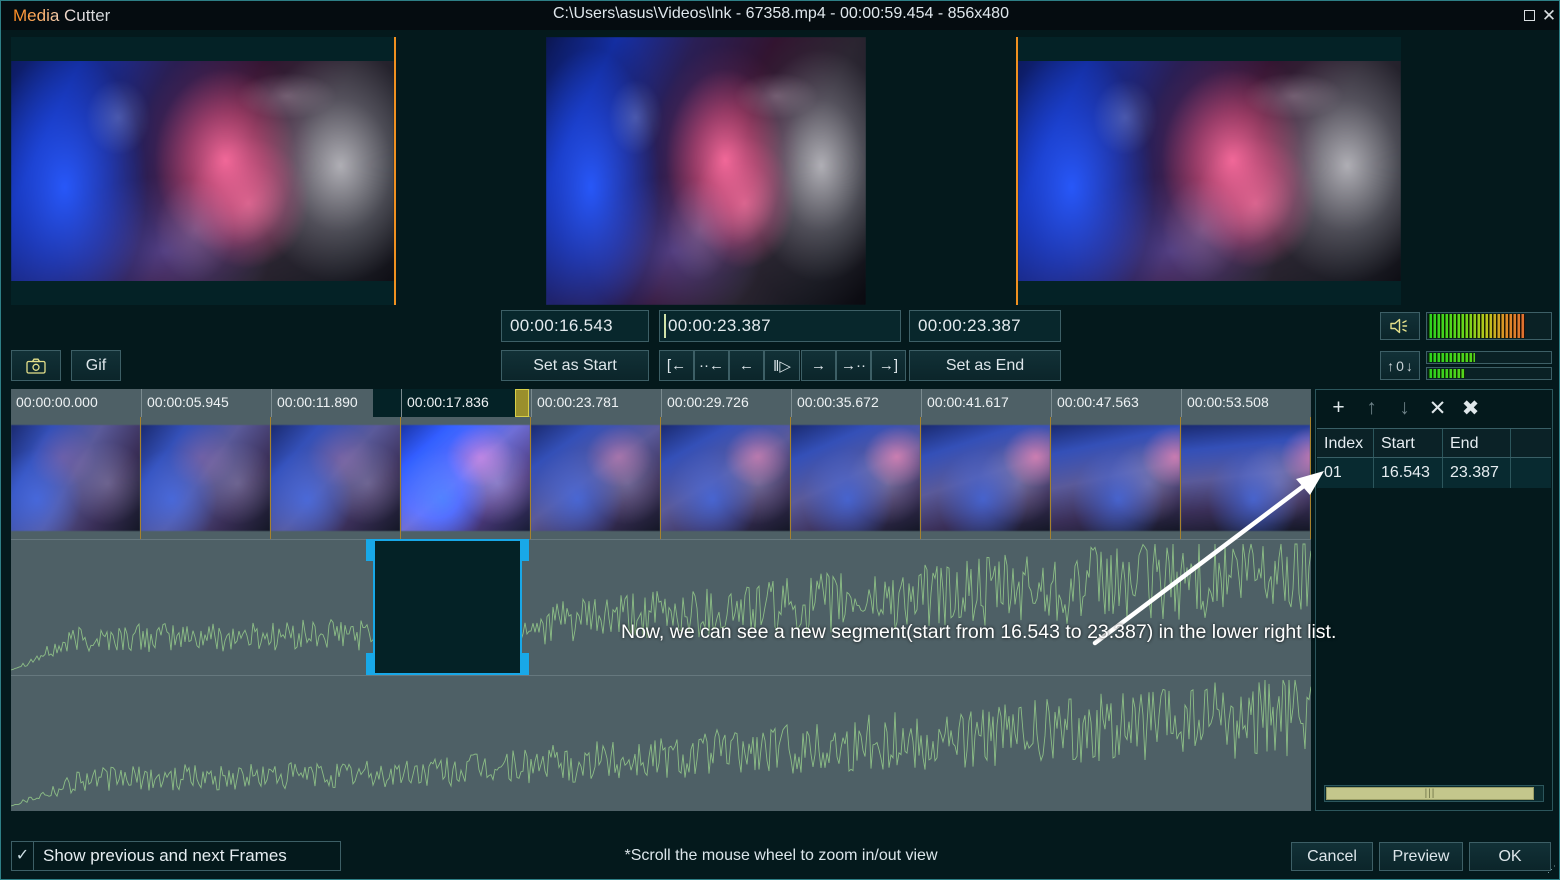 Image resolution: width=1560 pixels, height=880 pixels. Describe the element at coordinates (575, 326) in the screenshot. I see `start-time-input: 00:00:16.543` at that location.